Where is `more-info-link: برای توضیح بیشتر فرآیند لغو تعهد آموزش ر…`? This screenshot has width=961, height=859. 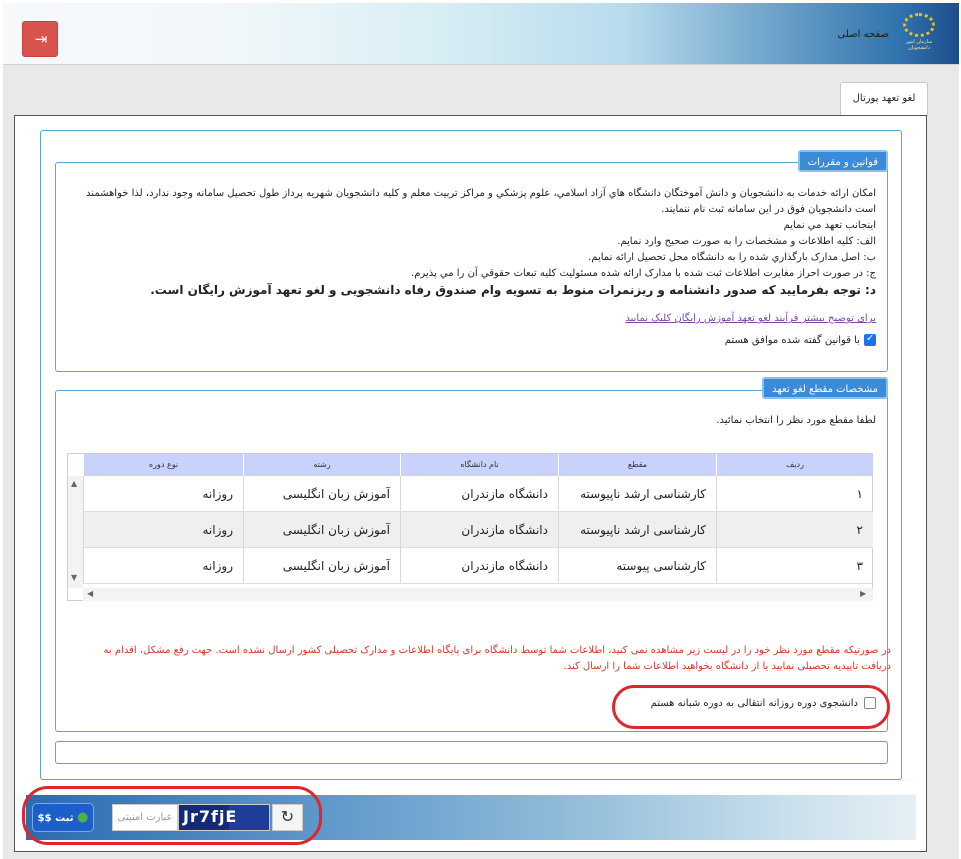
more-info-link: برای توضیح بیشتر فرآیند لغو تعهد آموزش ر… is located at coordinates (750, 318).